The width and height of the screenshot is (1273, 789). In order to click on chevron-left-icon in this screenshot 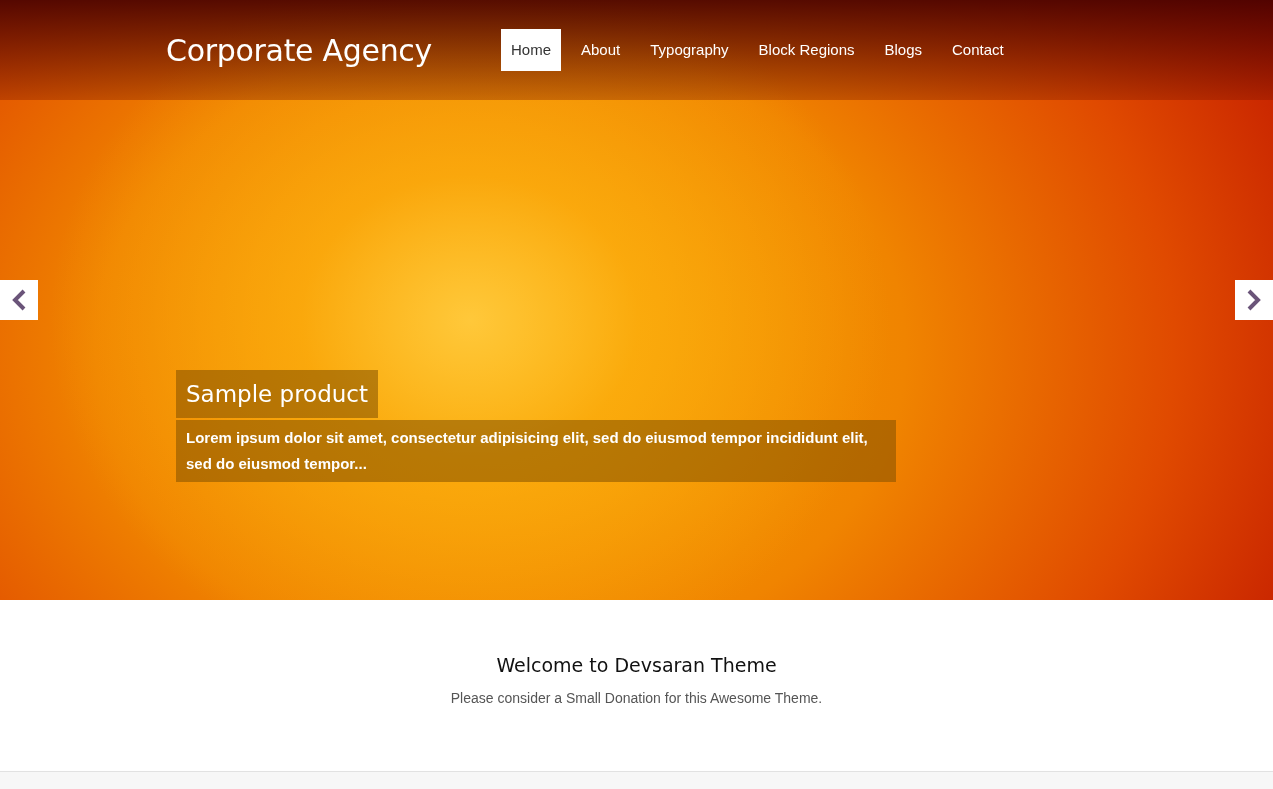, I will do `click(19, 300)`.